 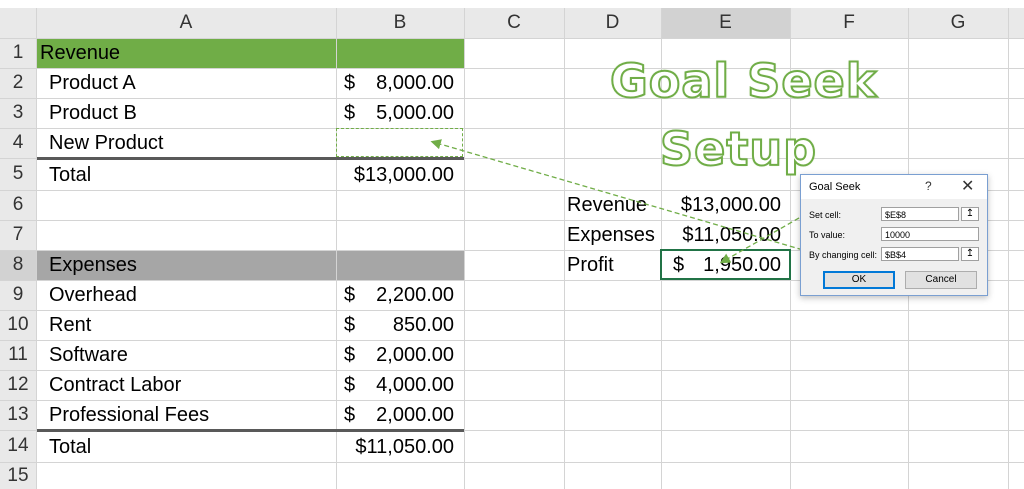 I want to click on cancel-button: Cancel, so click(x=941, y=280).